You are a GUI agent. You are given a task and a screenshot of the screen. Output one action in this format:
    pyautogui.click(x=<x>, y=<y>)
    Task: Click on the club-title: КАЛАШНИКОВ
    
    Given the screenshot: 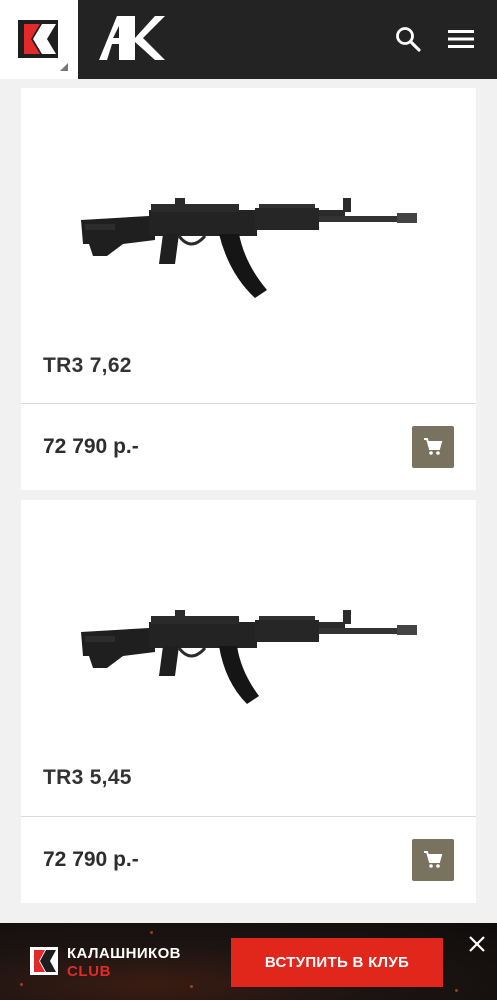 What is the action you would take?
    pyautogui.click(x=124, y=953)
    